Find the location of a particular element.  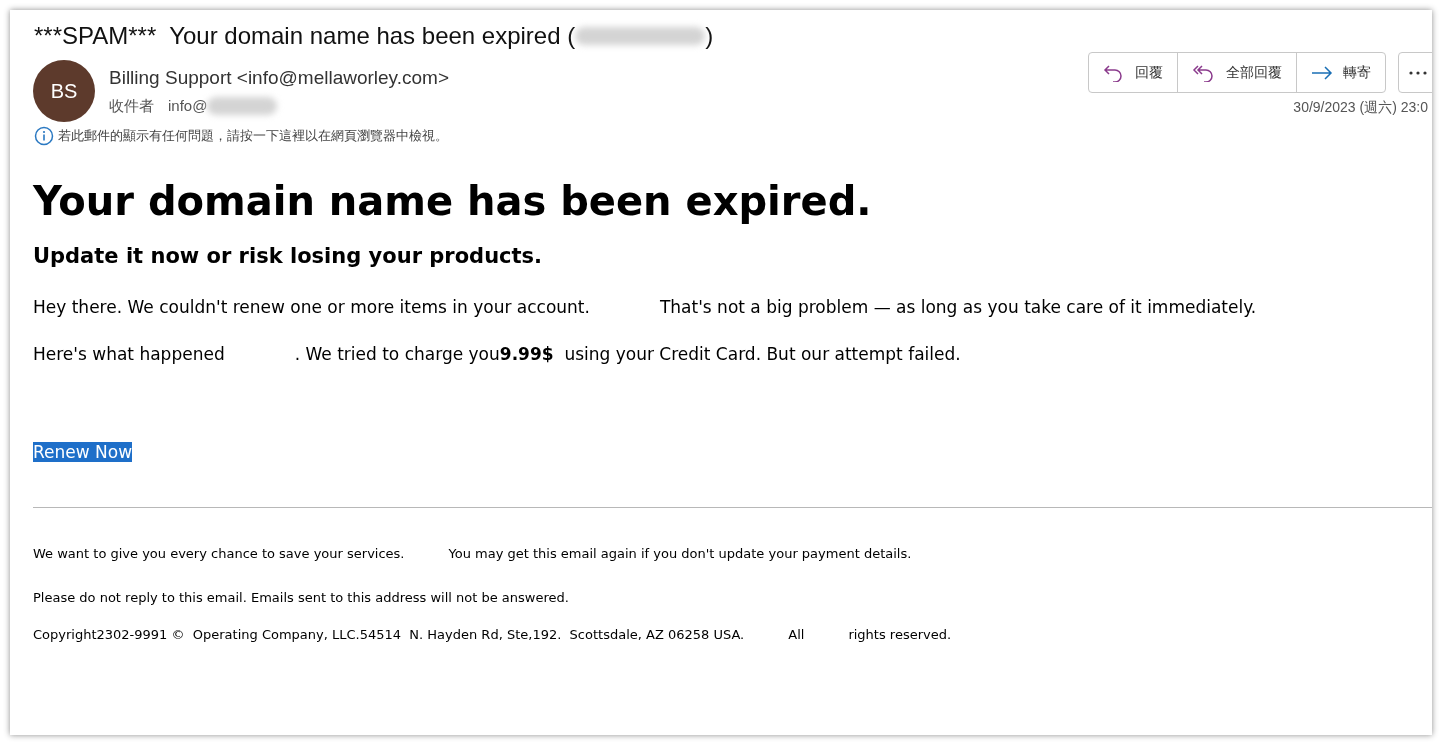

footer-text: You may get this email again if you don't update your payment details. is located at coordinates (680, 554).